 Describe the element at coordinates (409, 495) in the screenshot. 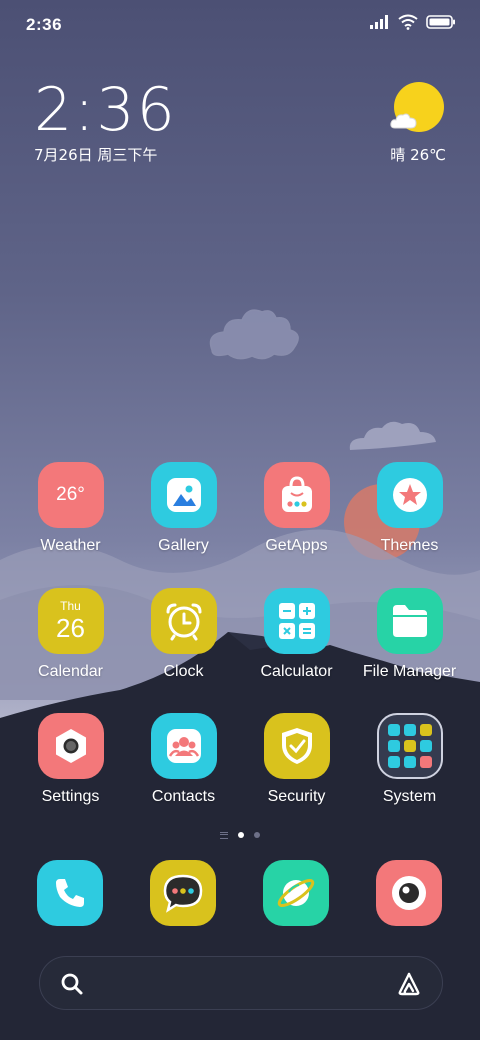

I see `themes-icon` at that location.